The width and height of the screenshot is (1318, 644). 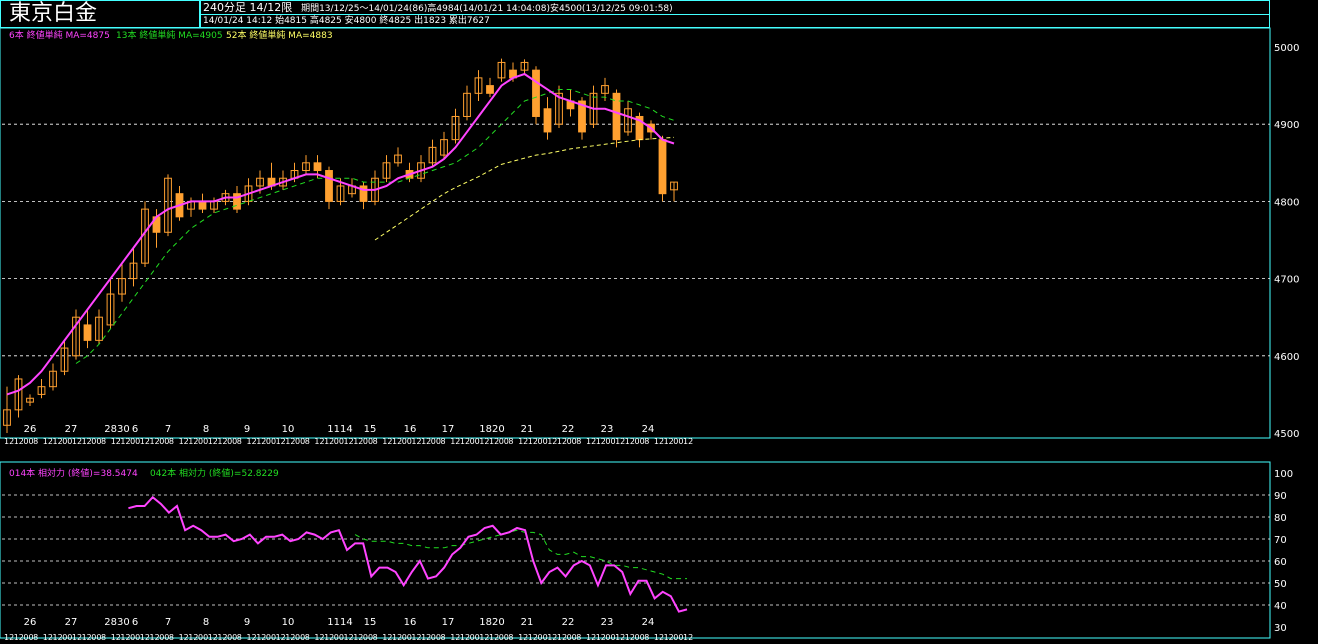 I want to click on y-tick-label: 5000, so click(x=1286, y=48).